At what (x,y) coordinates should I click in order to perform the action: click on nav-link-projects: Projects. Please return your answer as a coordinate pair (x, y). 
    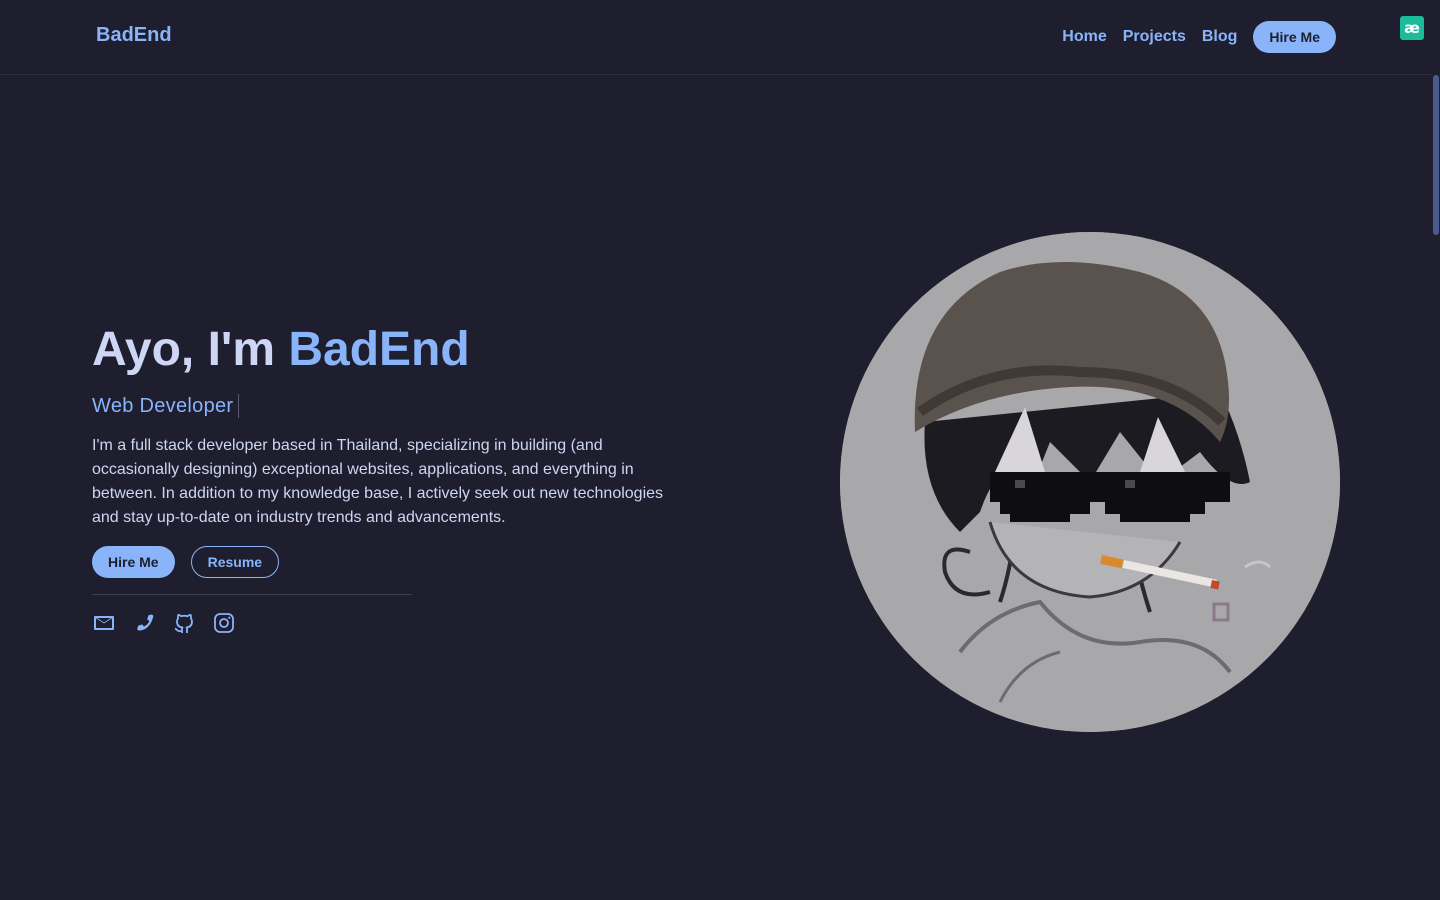
    Looking at the image, I should click on (1154, 37).